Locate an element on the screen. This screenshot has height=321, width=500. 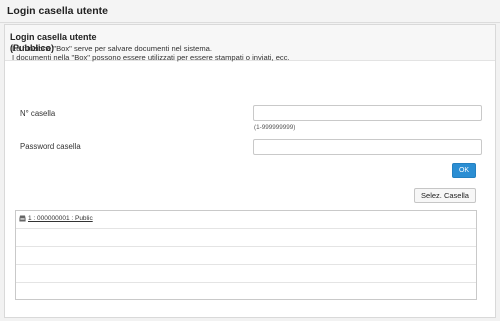
box-number-input is located at coordinates (367, 113).